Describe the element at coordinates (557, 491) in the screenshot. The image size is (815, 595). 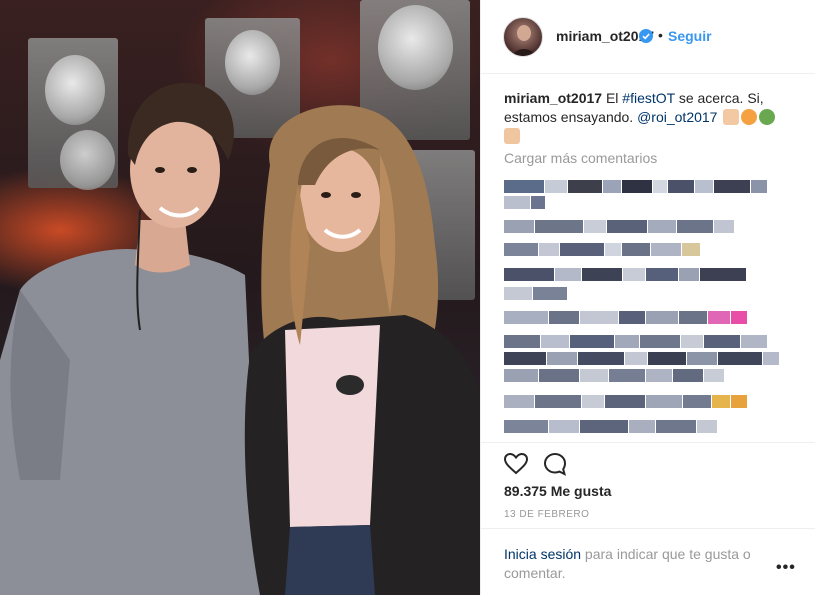
I see `likes-count: 89.375 Me gusta` at that location.